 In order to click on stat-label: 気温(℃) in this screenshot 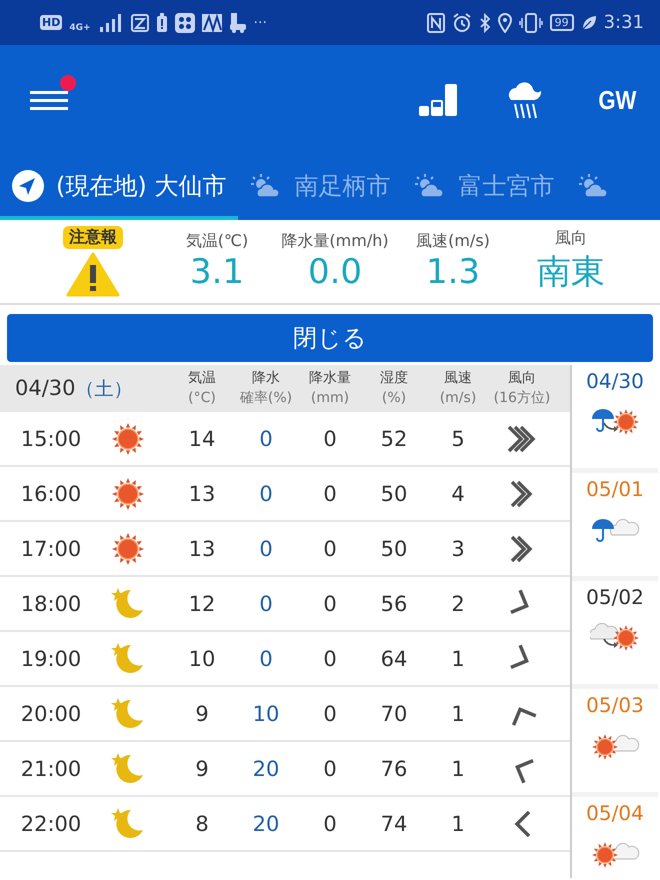, I will do `click(217, 241)`.